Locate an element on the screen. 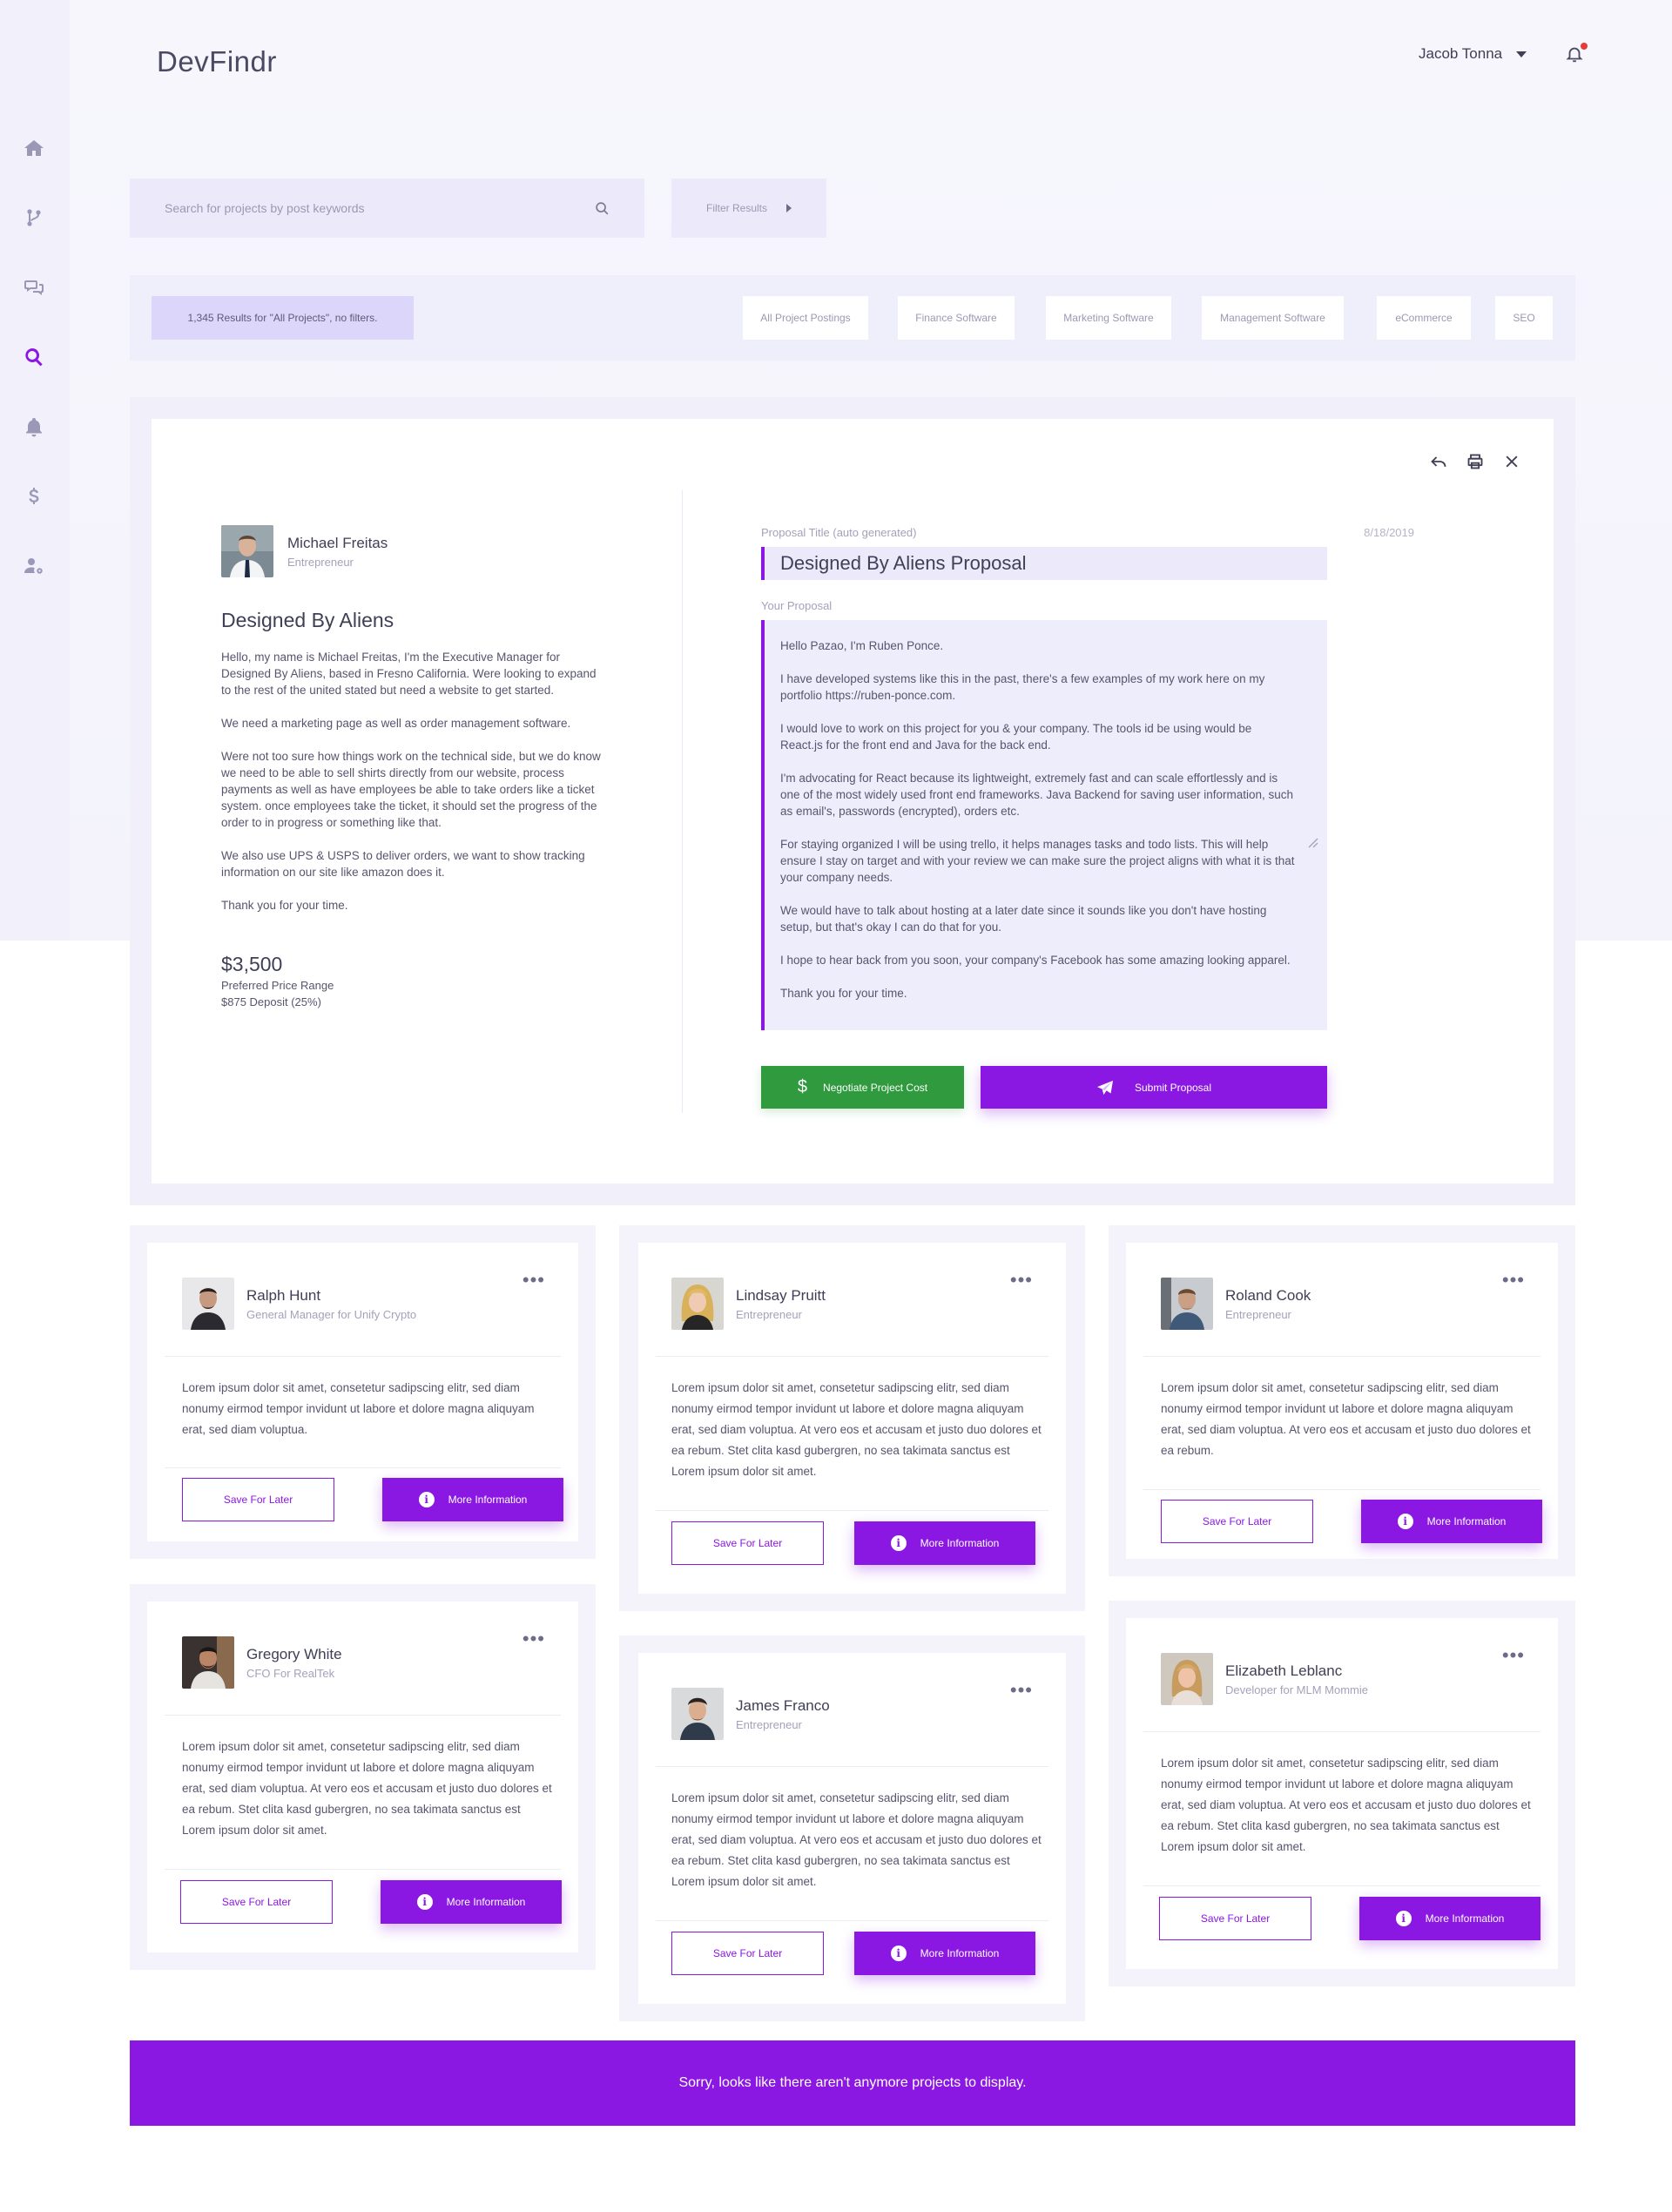 Image resolution: width=1672 pixels, height=2212 pixels. chat-icon is located at coordinates (34, 287).